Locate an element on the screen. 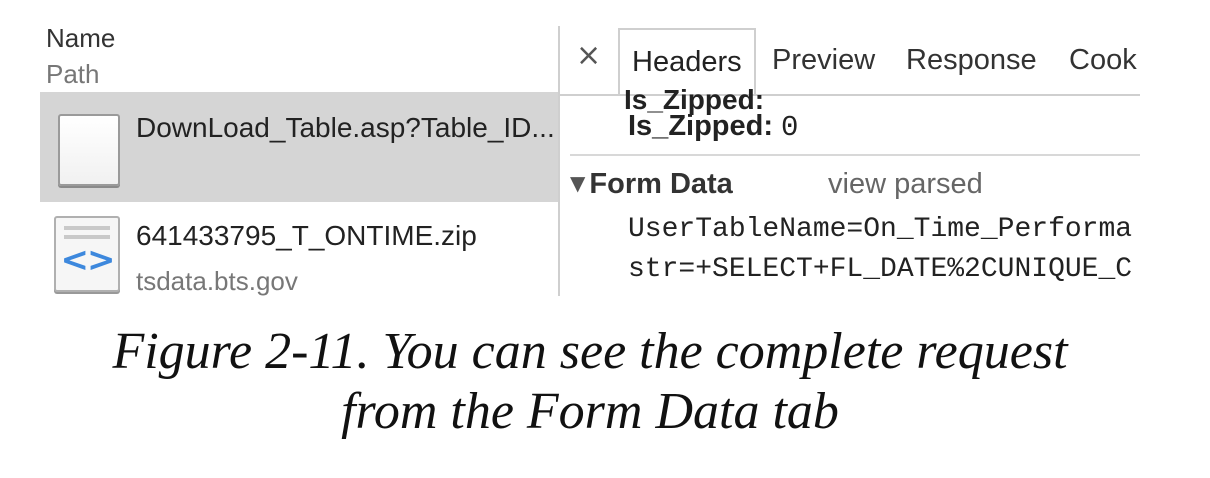 Image resolution: width=1210 pixels, height=478 pixels. column-path-label: Path is located at coordinates (73, 74).